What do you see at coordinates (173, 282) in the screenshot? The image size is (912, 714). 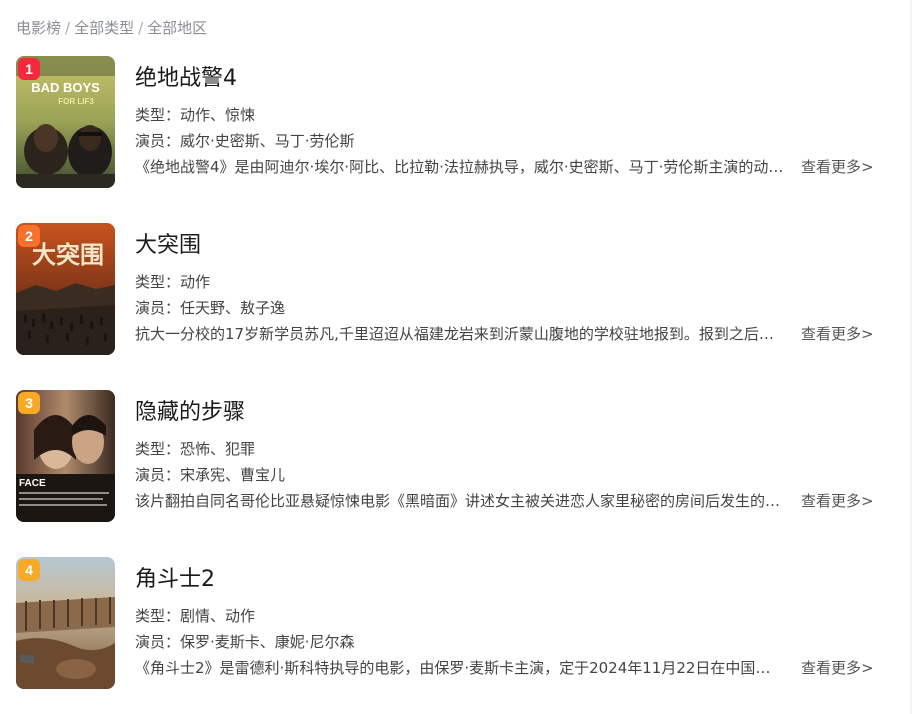 I see `movie-genre: 类型：动作` at bounding box center [173, 282].